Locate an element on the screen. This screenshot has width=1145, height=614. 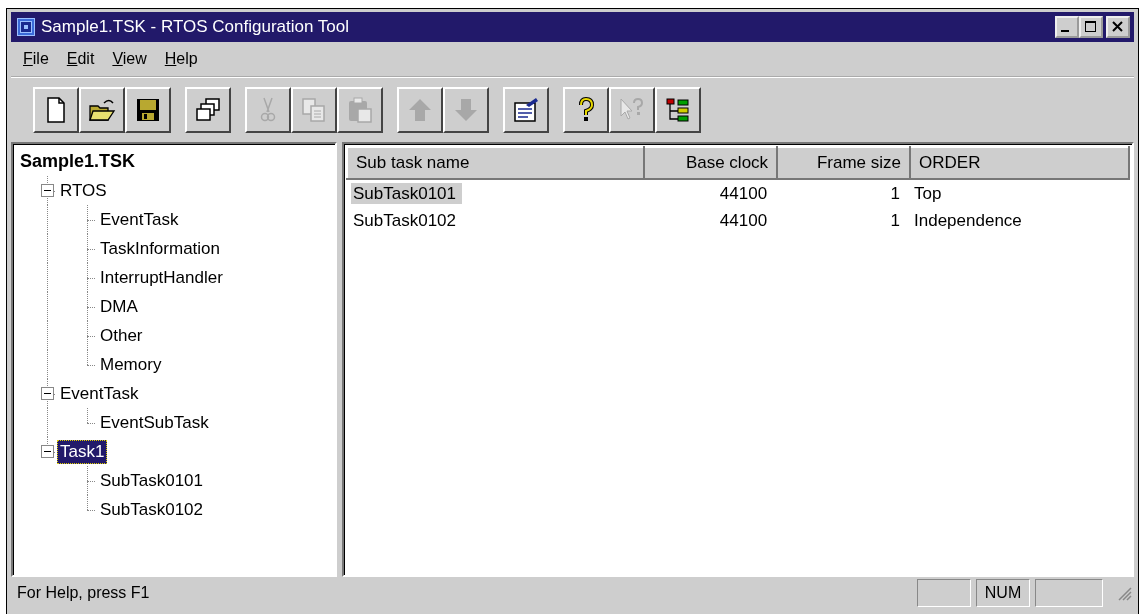
minimize-button is located at coordinates (1067, 27).